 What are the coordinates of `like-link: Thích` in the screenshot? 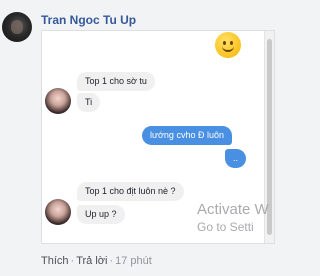 It's located at (55, 261).